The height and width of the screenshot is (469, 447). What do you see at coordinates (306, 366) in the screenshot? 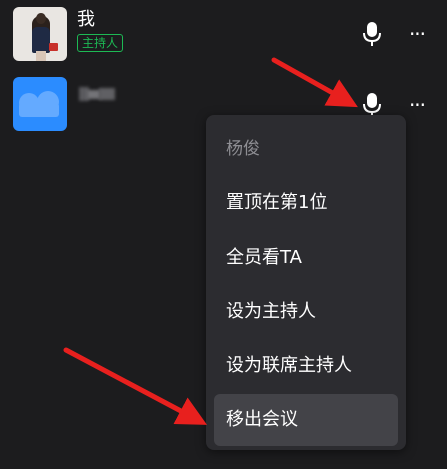
I see `menu-item-make-cohost: 设为联席主持人` at bounding box center [306, 366].